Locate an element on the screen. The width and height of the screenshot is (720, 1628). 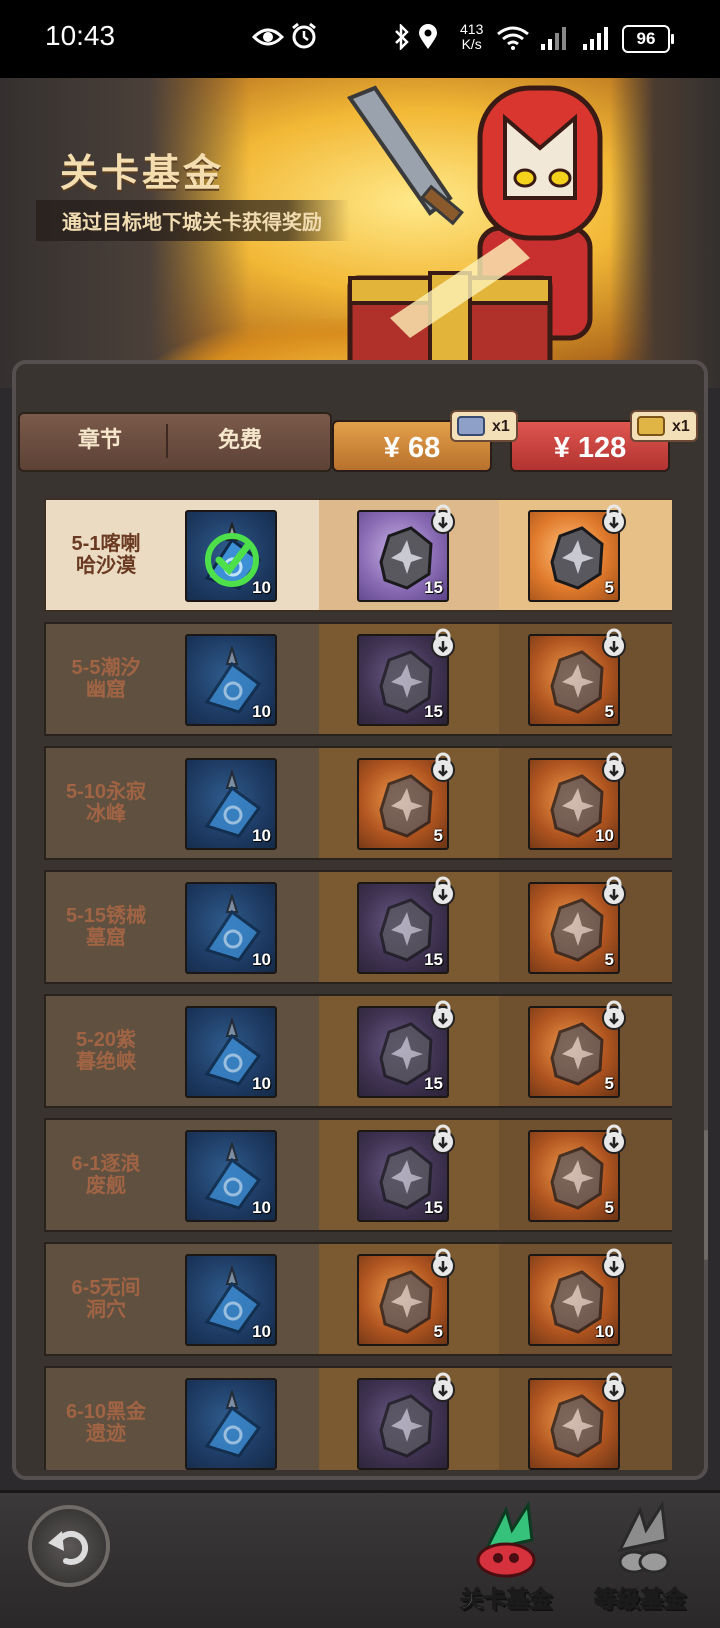
stage-label: 5-20紫 暮绝峡 is located at coordinates (106, 1051).